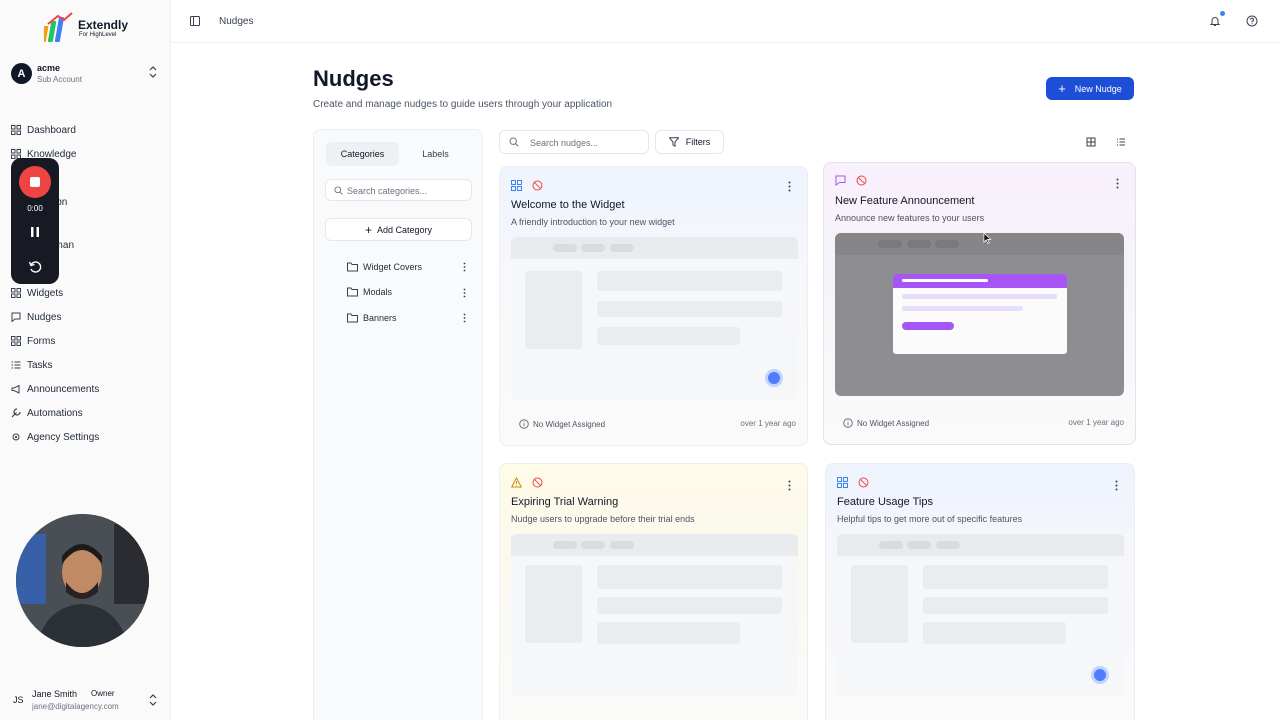 This screenshot has width=1280, height=720. I want to click on widget-icon, so click(16, 293).